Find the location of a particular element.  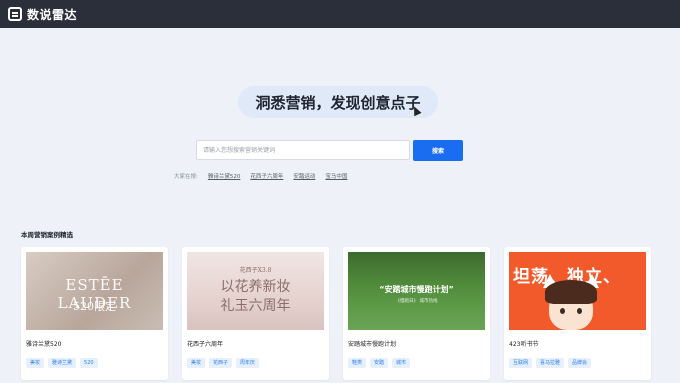

tag: 互联网 is located at coordinates (521, 363).